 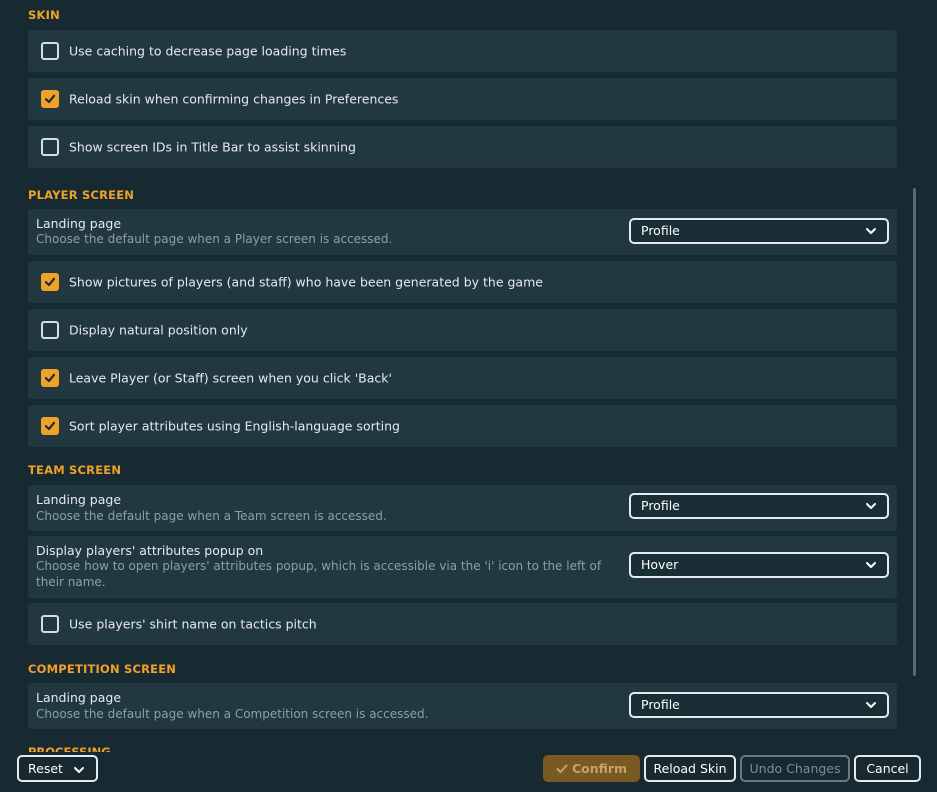 What do you see at coordinates (81, 195) in the screenshot?
I see `section-title-player-screen: PLAYER SCREEN` at bounding box center [81, 195].